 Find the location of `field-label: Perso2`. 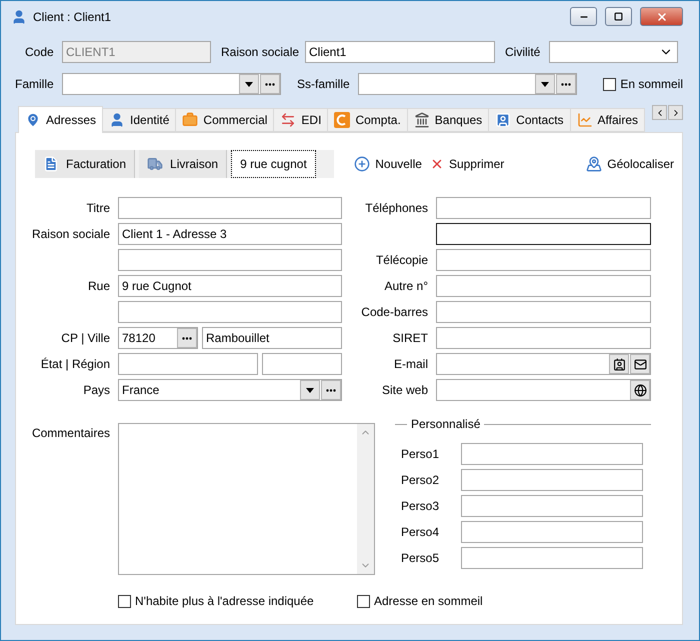

field-label: Perso2 is located at coordinates (420, 480).